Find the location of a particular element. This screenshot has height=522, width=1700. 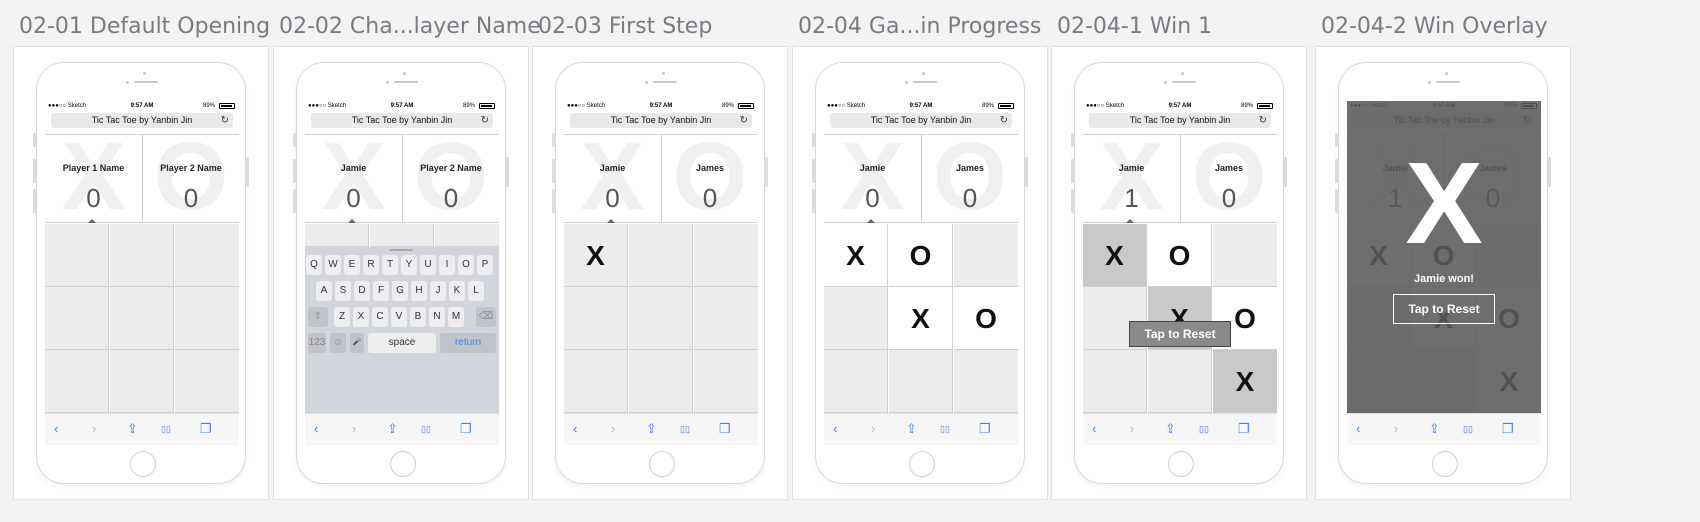

key: L is located at coordinates (476, 291).